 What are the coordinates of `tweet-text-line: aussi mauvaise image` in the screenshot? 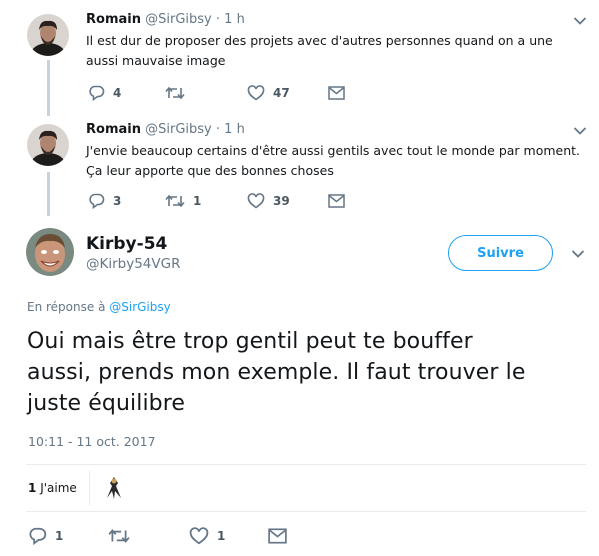 It's located at (156, 60).